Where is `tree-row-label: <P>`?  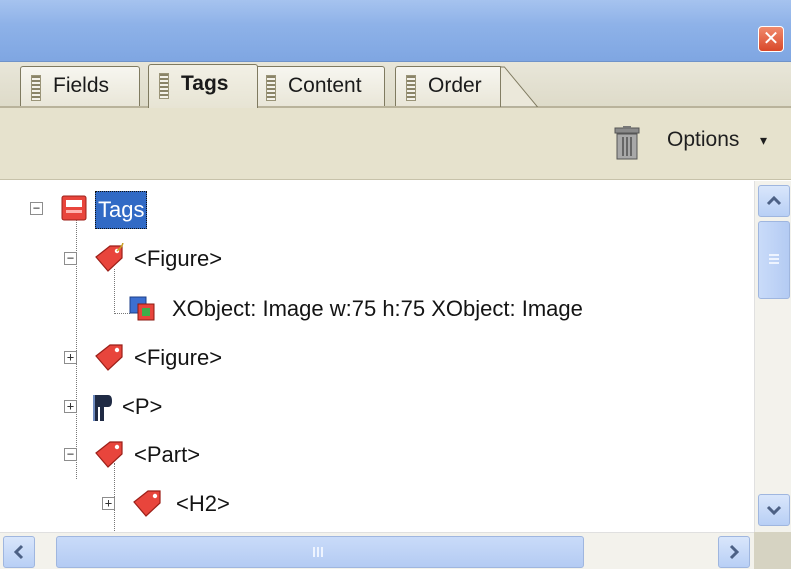 tree-row-label: <P> is located at coordinates (142, 406).